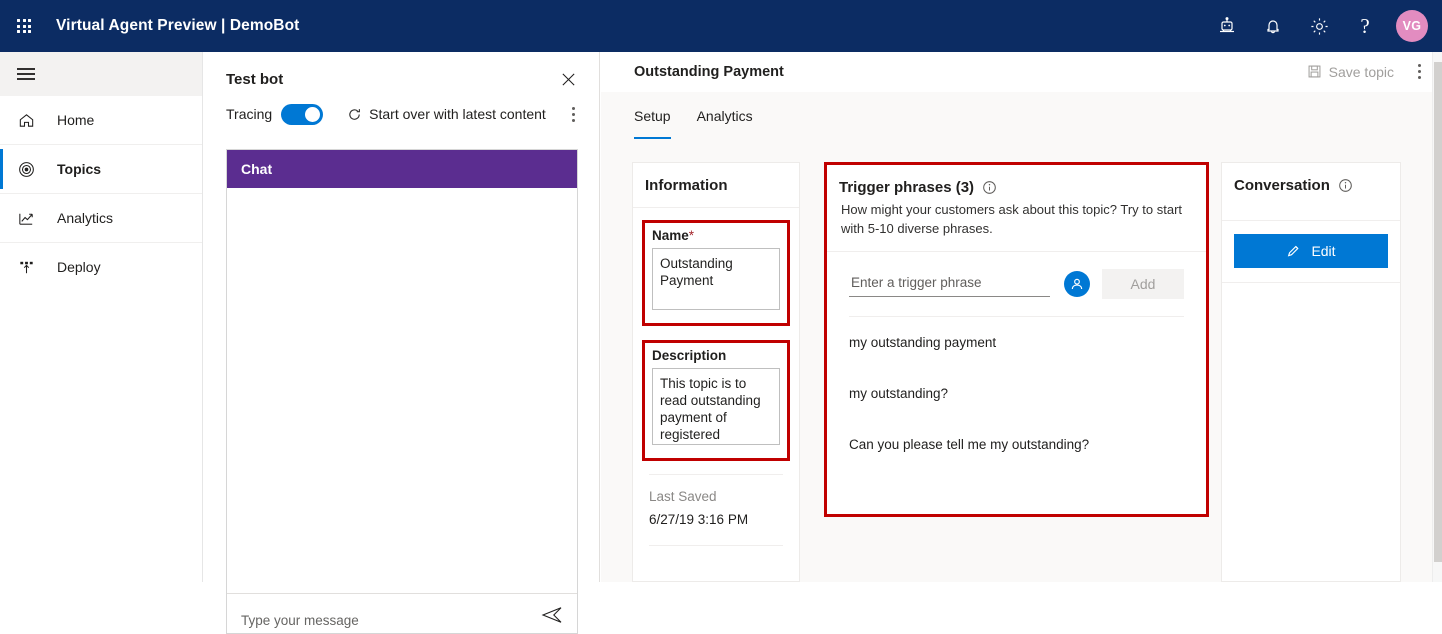  What do you see at coordinates (1412, 26) in the screenshot?
I see `avatar: VG` at bounding box center [1412, 26].